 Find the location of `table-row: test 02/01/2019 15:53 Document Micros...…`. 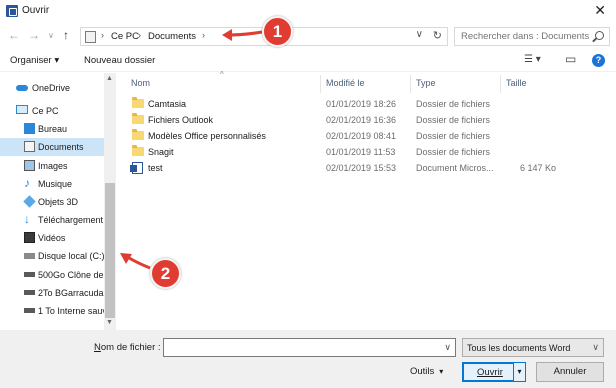

table-row: test 02/01/2019 15:53 Document Micros...… is located at coordinates (367, 168).